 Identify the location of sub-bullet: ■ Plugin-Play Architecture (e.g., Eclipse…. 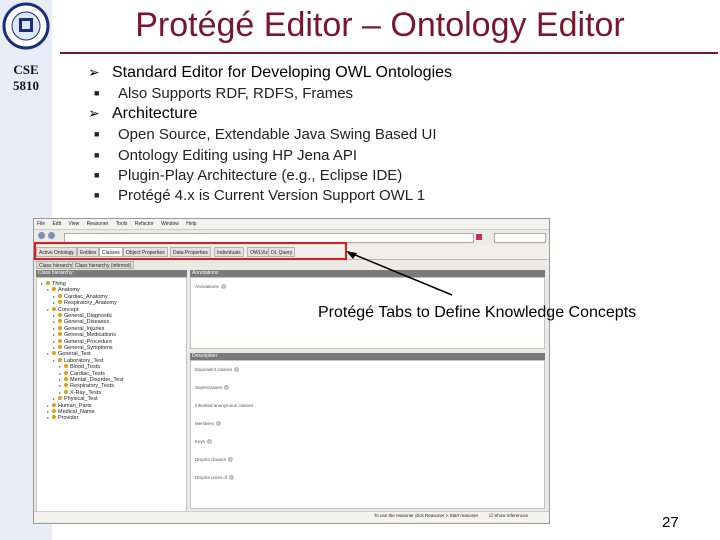
(248, 175).